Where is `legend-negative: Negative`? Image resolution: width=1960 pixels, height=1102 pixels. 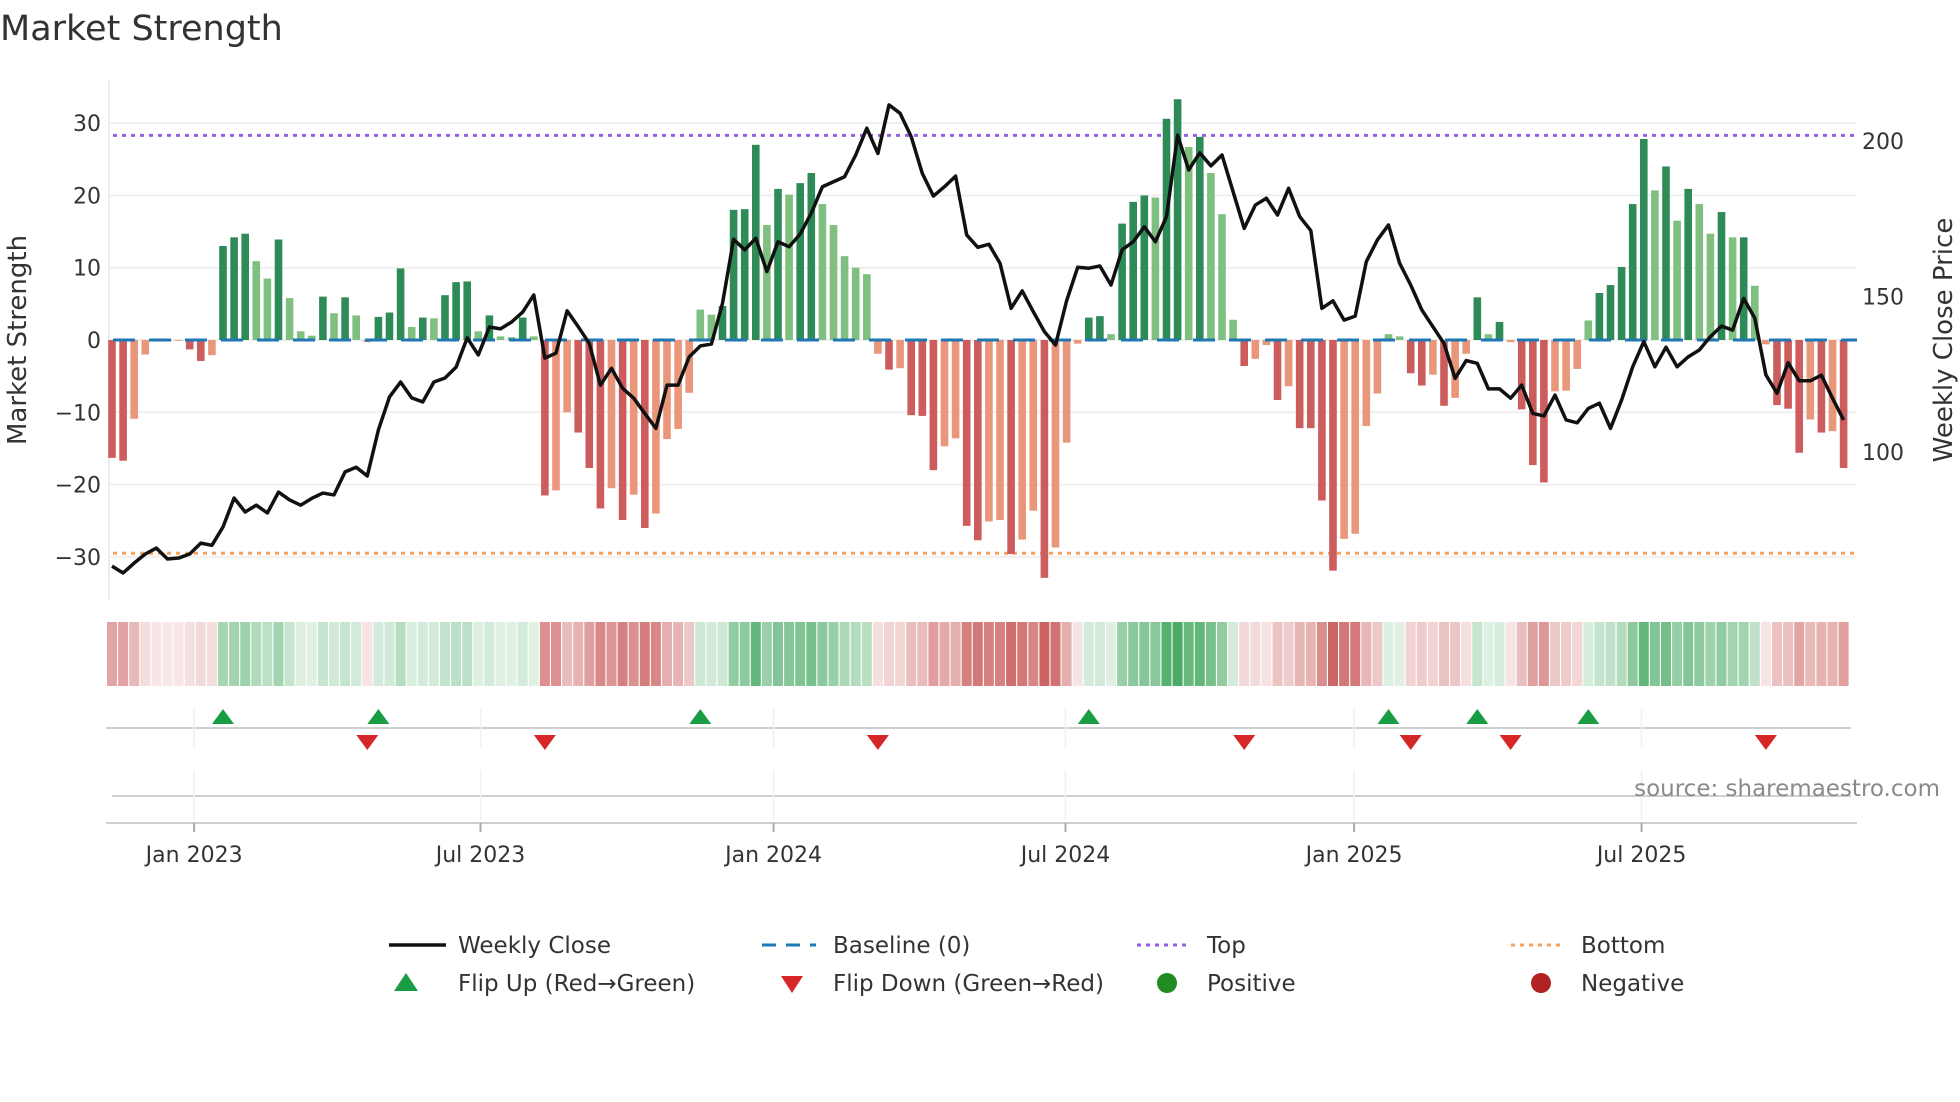
legend-negative: Negative is located at coordinates (1632, 984).